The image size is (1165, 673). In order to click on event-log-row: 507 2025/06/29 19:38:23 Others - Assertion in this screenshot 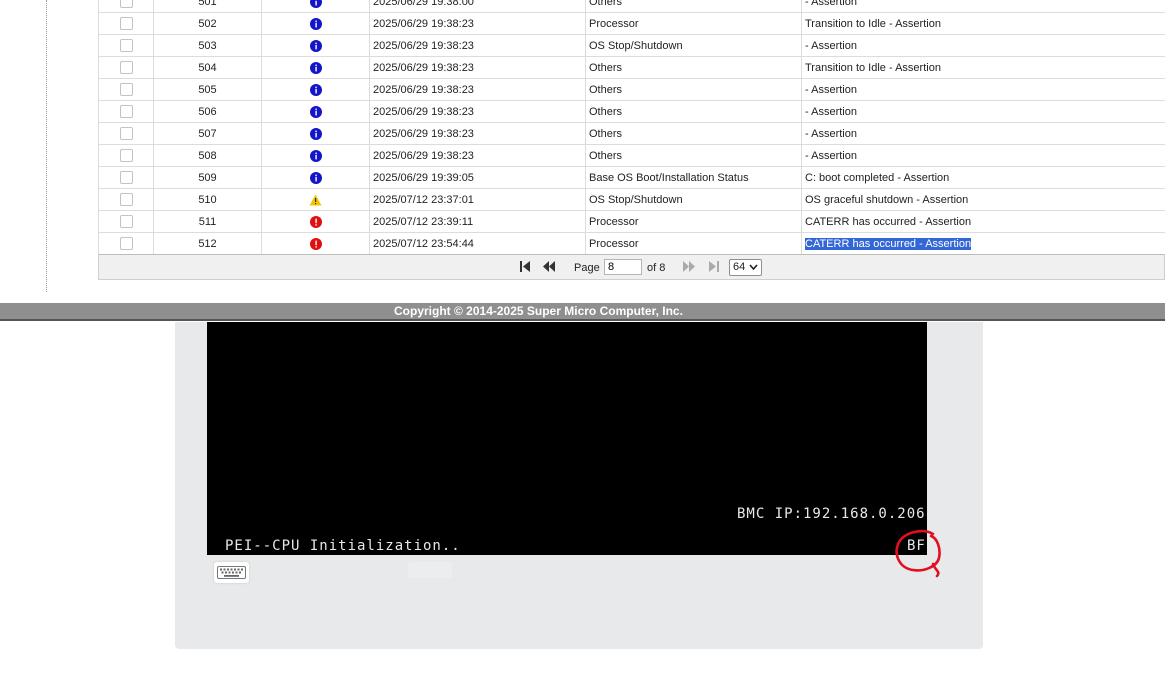, I will do `click(631, 133)`.